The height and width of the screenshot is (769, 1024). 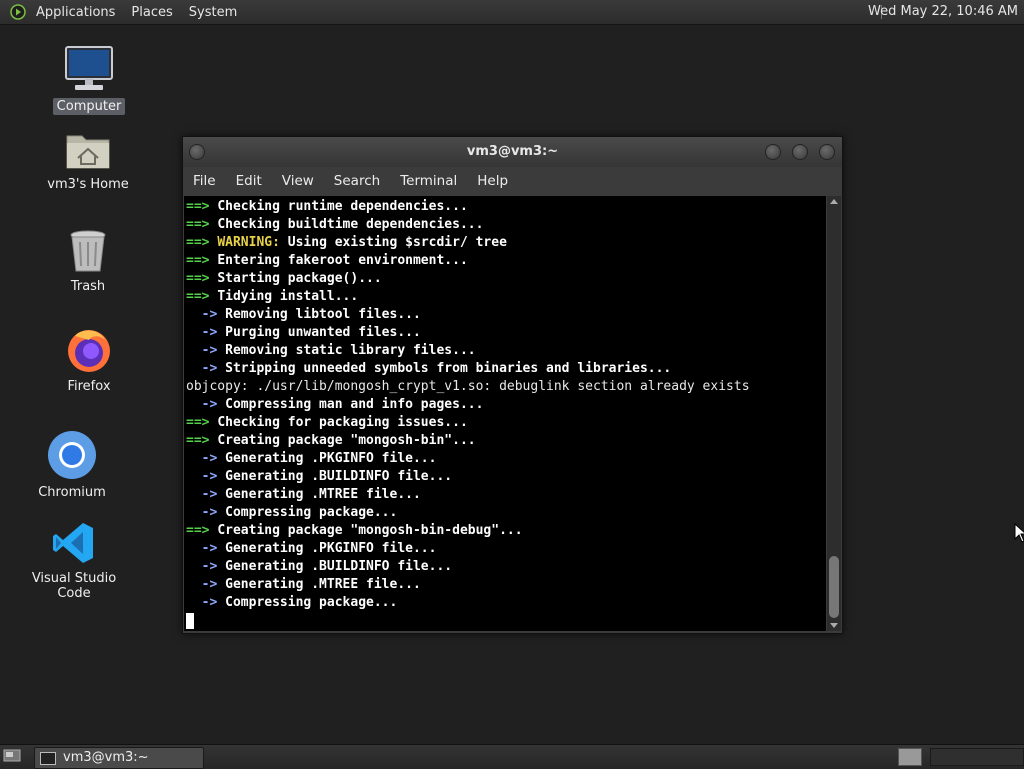 What do you see at coordinates (88, 251) in the screenshot?
I see `trash-icon` at bounding box center [88, 251].